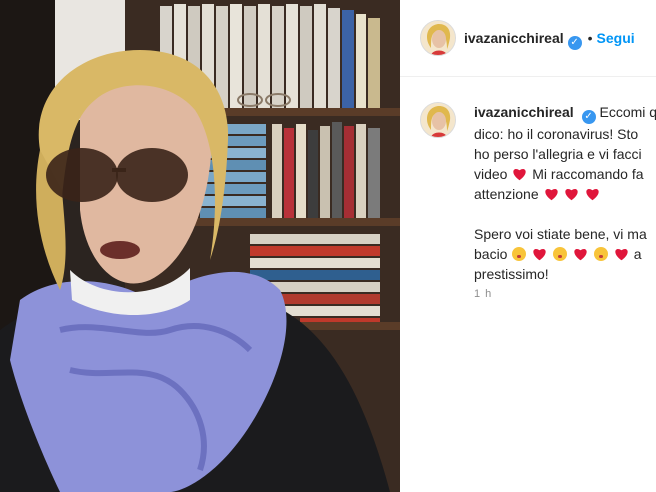 This screenshot has height=492, width=656. What do you see at coordinates (524, 112) in the screenshot?
I see `caption-username: ivazanicchireal` at bounding box center [524, 112].